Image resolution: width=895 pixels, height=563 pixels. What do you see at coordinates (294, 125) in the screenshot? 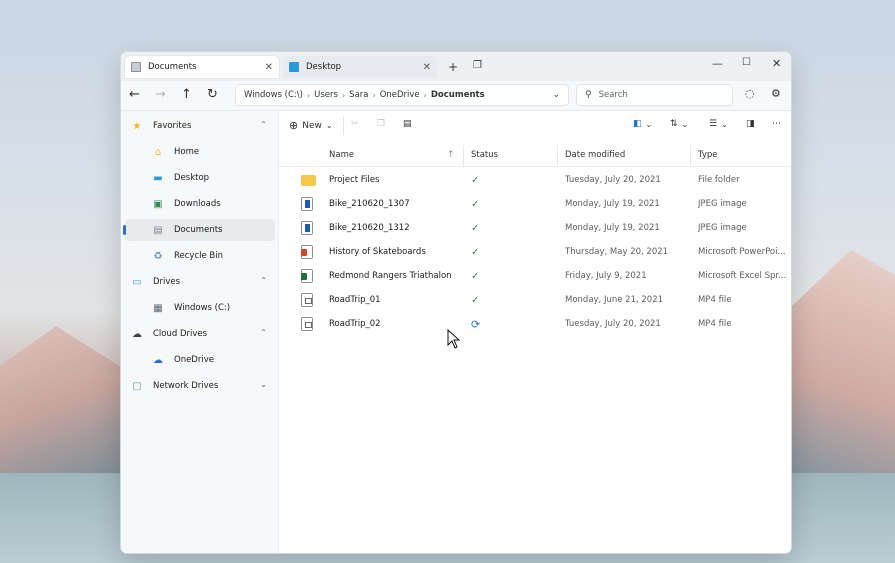
I see `plus-circle-icon: ⊕` at bounding box center [294, 125].